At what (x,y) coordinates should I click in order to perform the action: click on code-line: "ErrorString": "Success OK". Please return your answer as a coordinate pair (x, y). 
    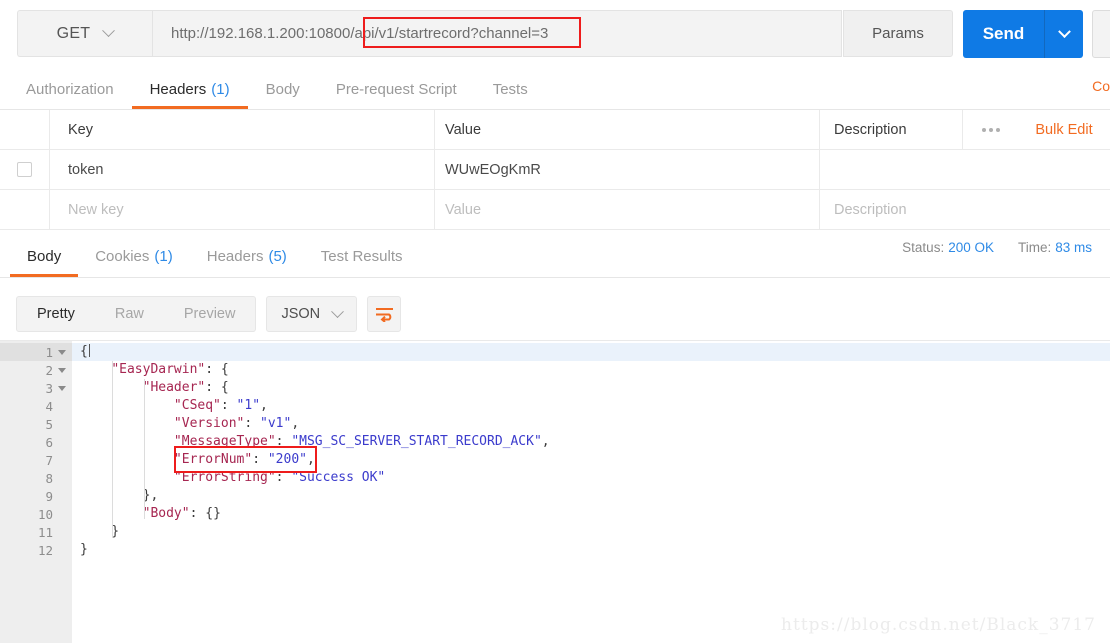
    Looking at the image, I should click on (591, 478).